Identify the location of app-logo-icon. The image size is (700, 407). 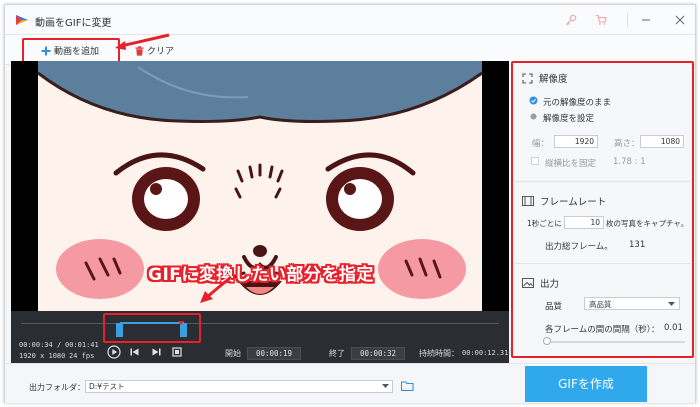
(22, 20).